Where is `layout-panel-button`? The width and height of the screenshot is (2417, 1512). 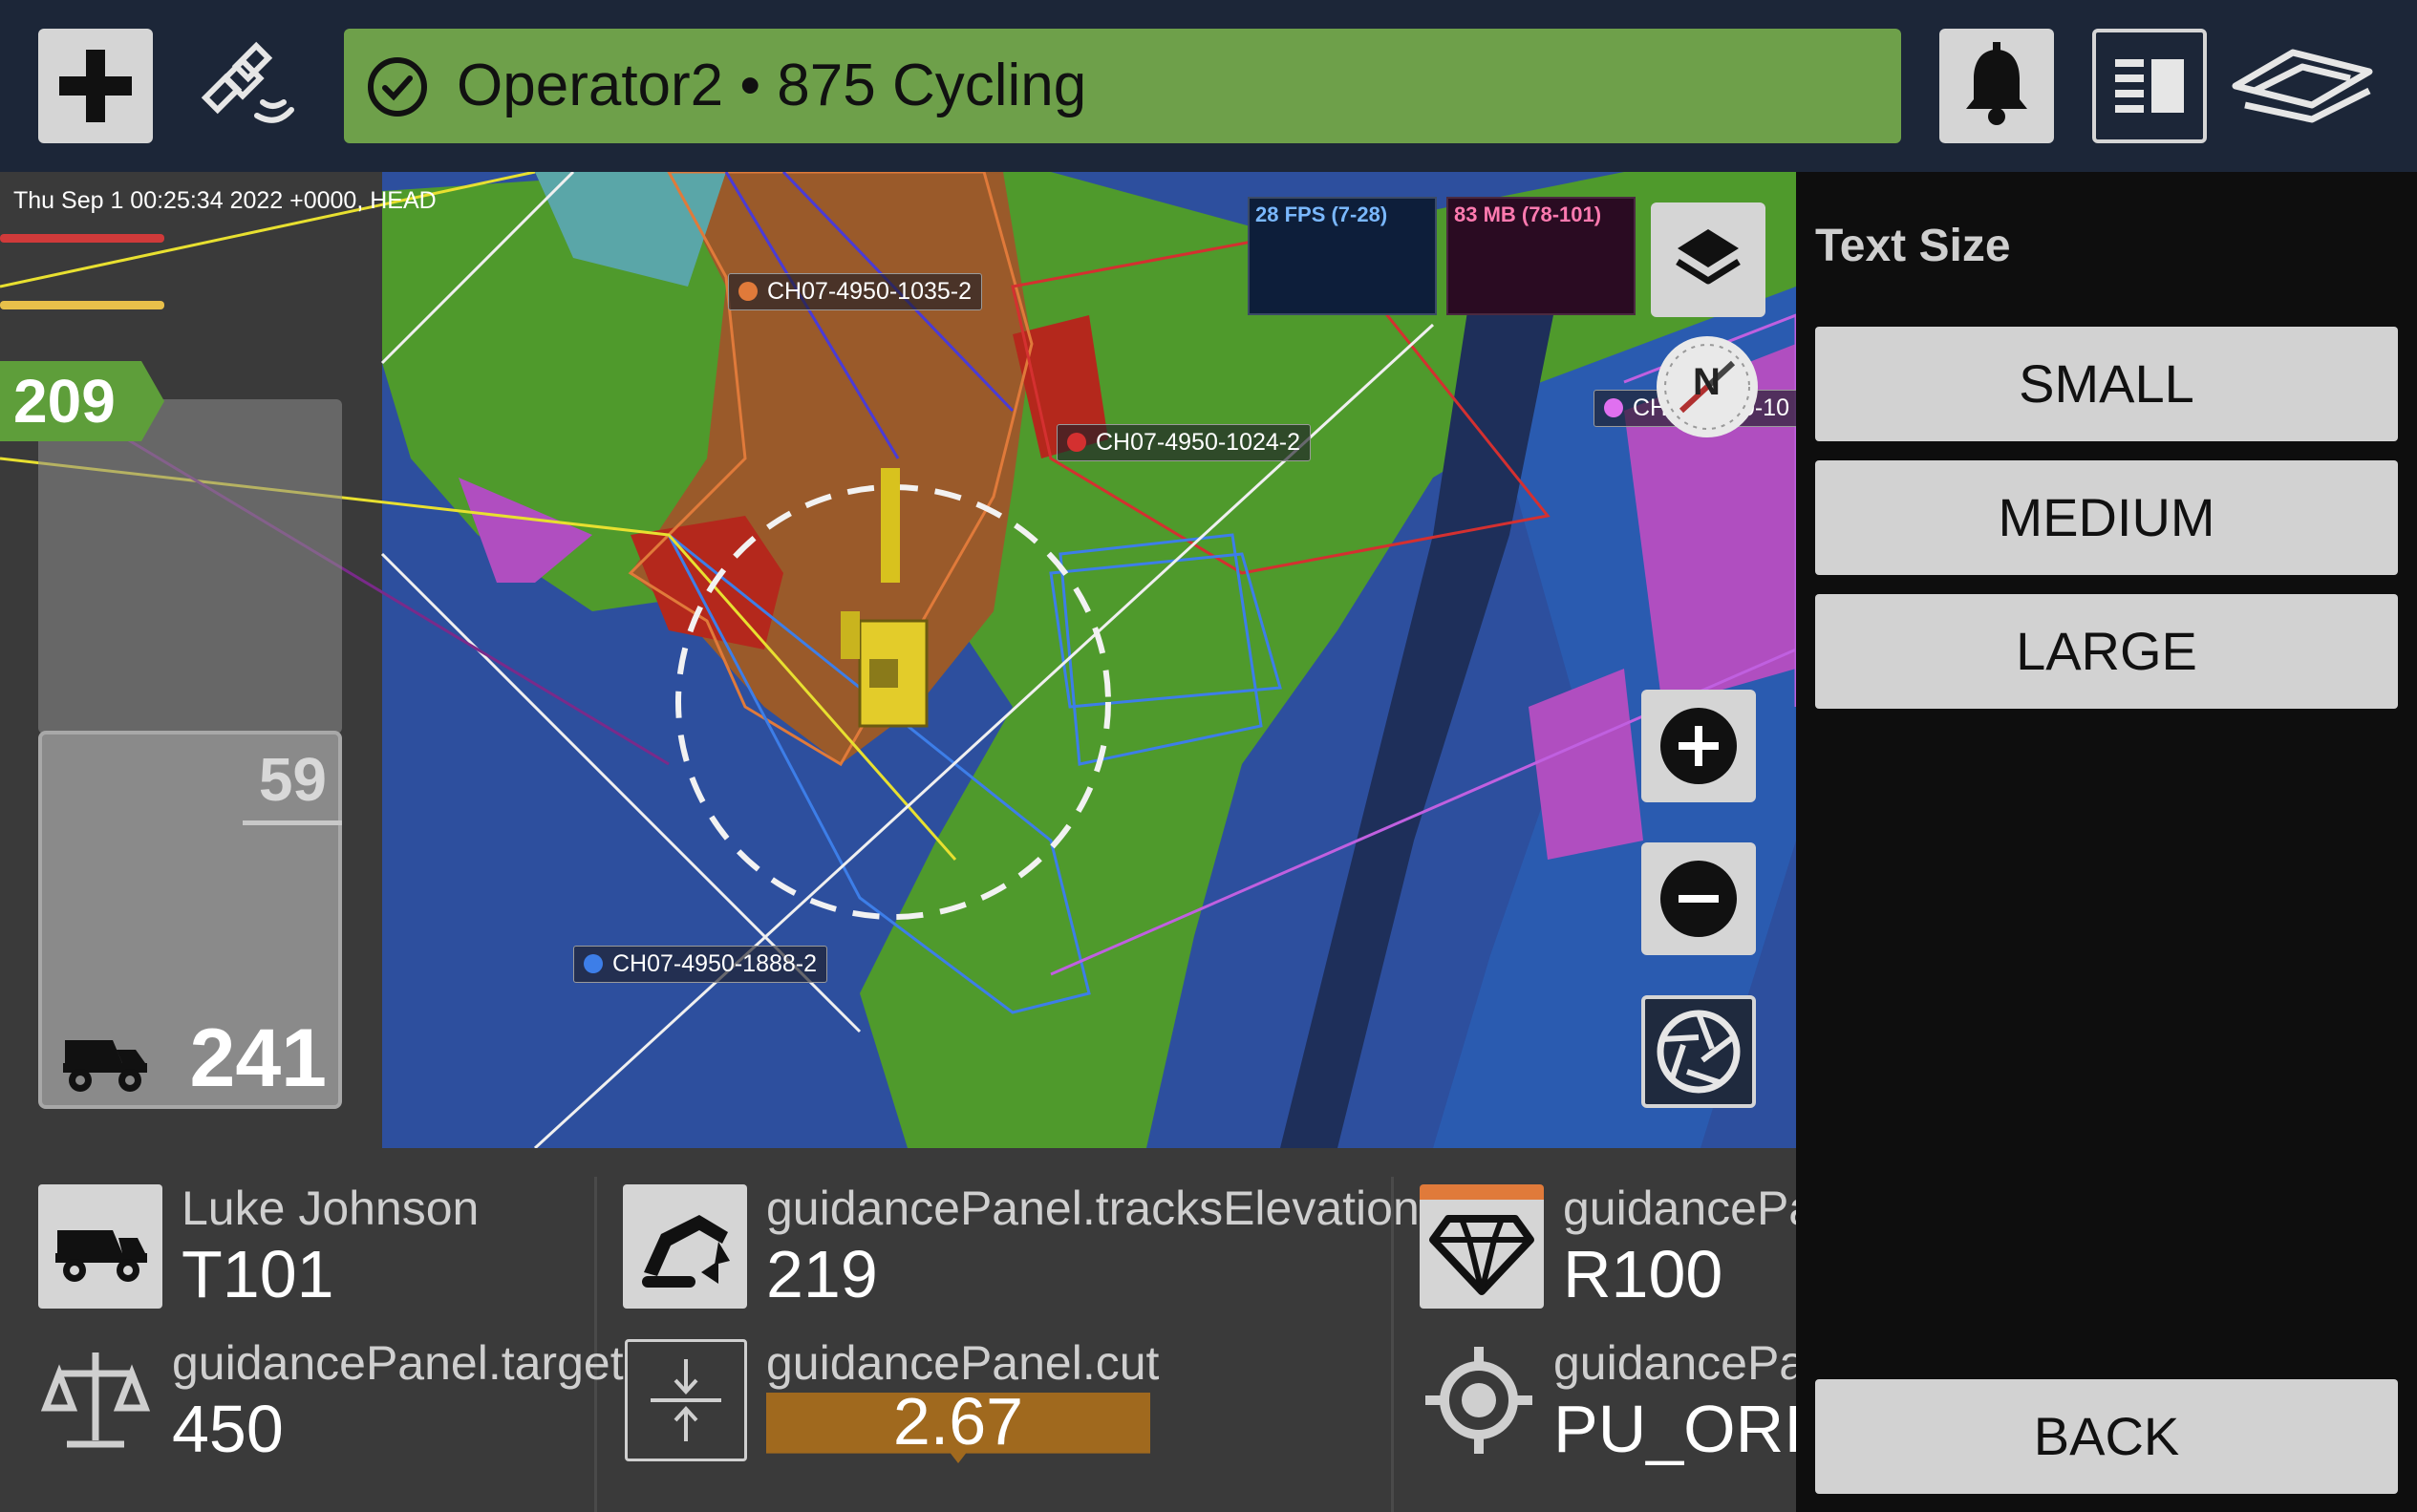
layout-panel-button is located at coordinates (2150, 86).